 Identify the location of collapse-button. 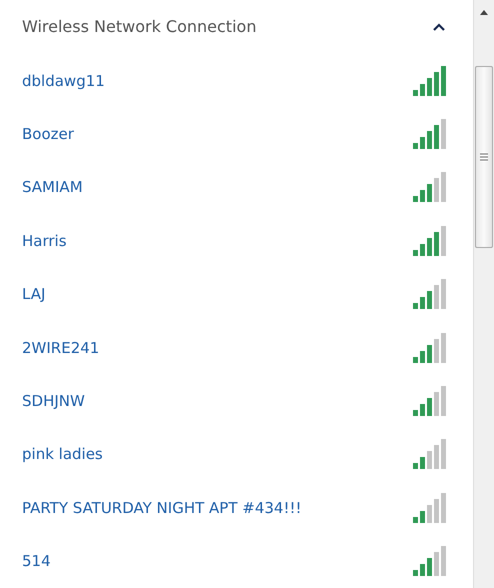
(439, 26).